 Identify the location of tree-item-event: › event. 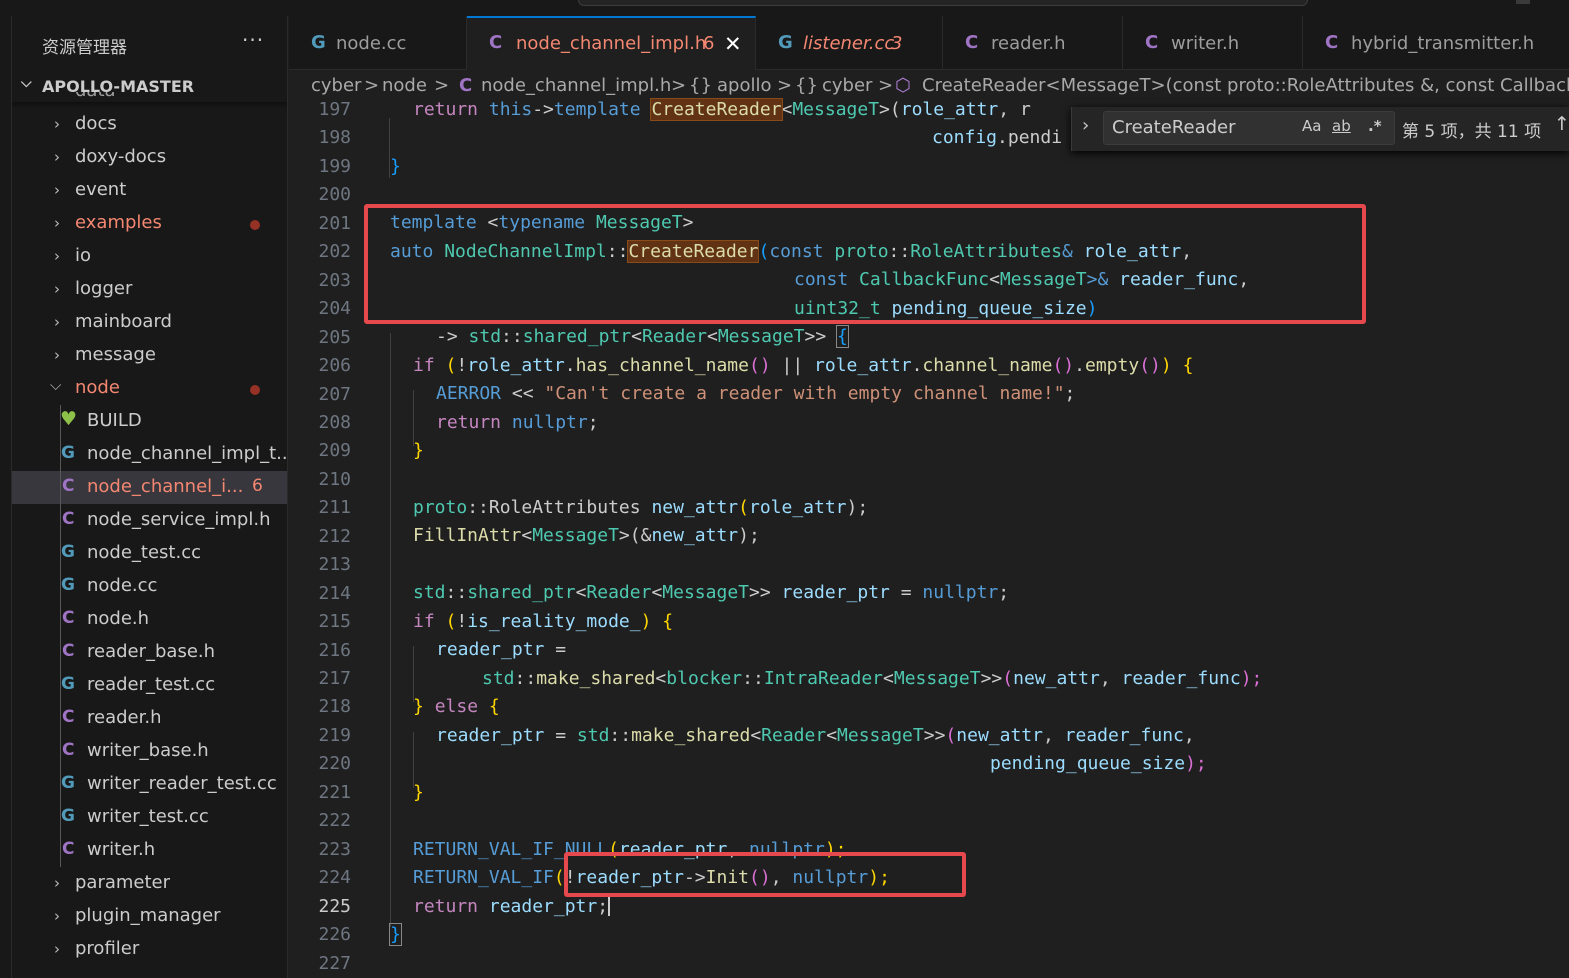
(149, 190).